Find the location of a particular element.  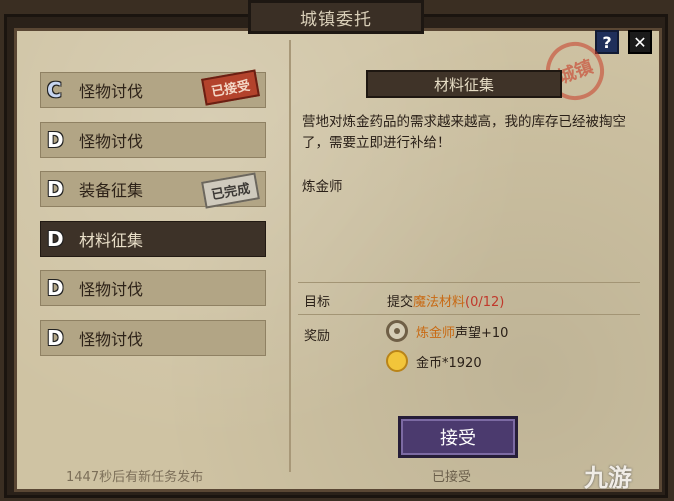

goal-item: 魔法材料 is located at coordinates (439, 302).